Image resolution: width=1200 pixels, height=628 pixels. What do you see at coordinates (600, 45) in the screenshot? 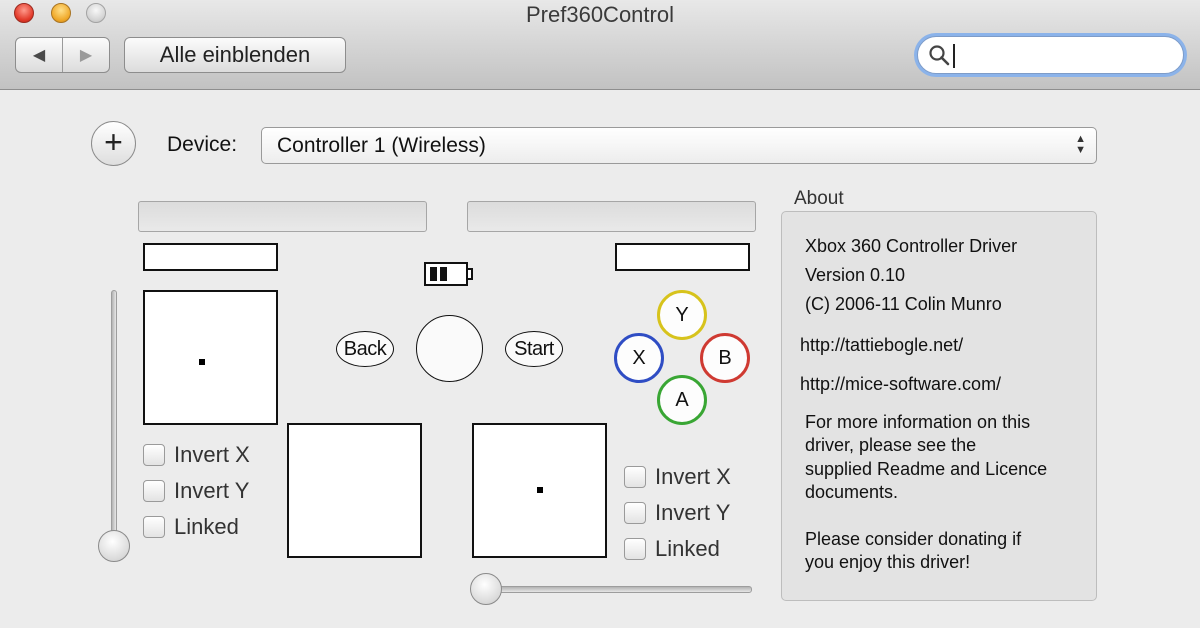
I see `window-toolbar: Pref360Control ◀ ▶ Alle einblenden` at bounding box center [600, 45].